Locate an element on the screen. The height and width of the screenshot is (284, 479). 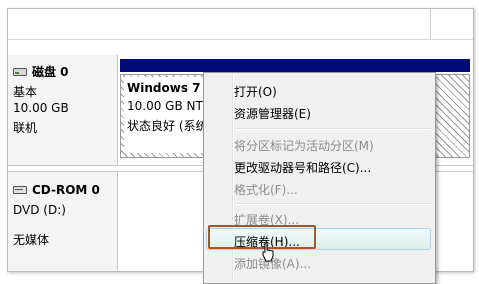
partition-status: 状态良好 (系统 is located at coordinates (167, 126).